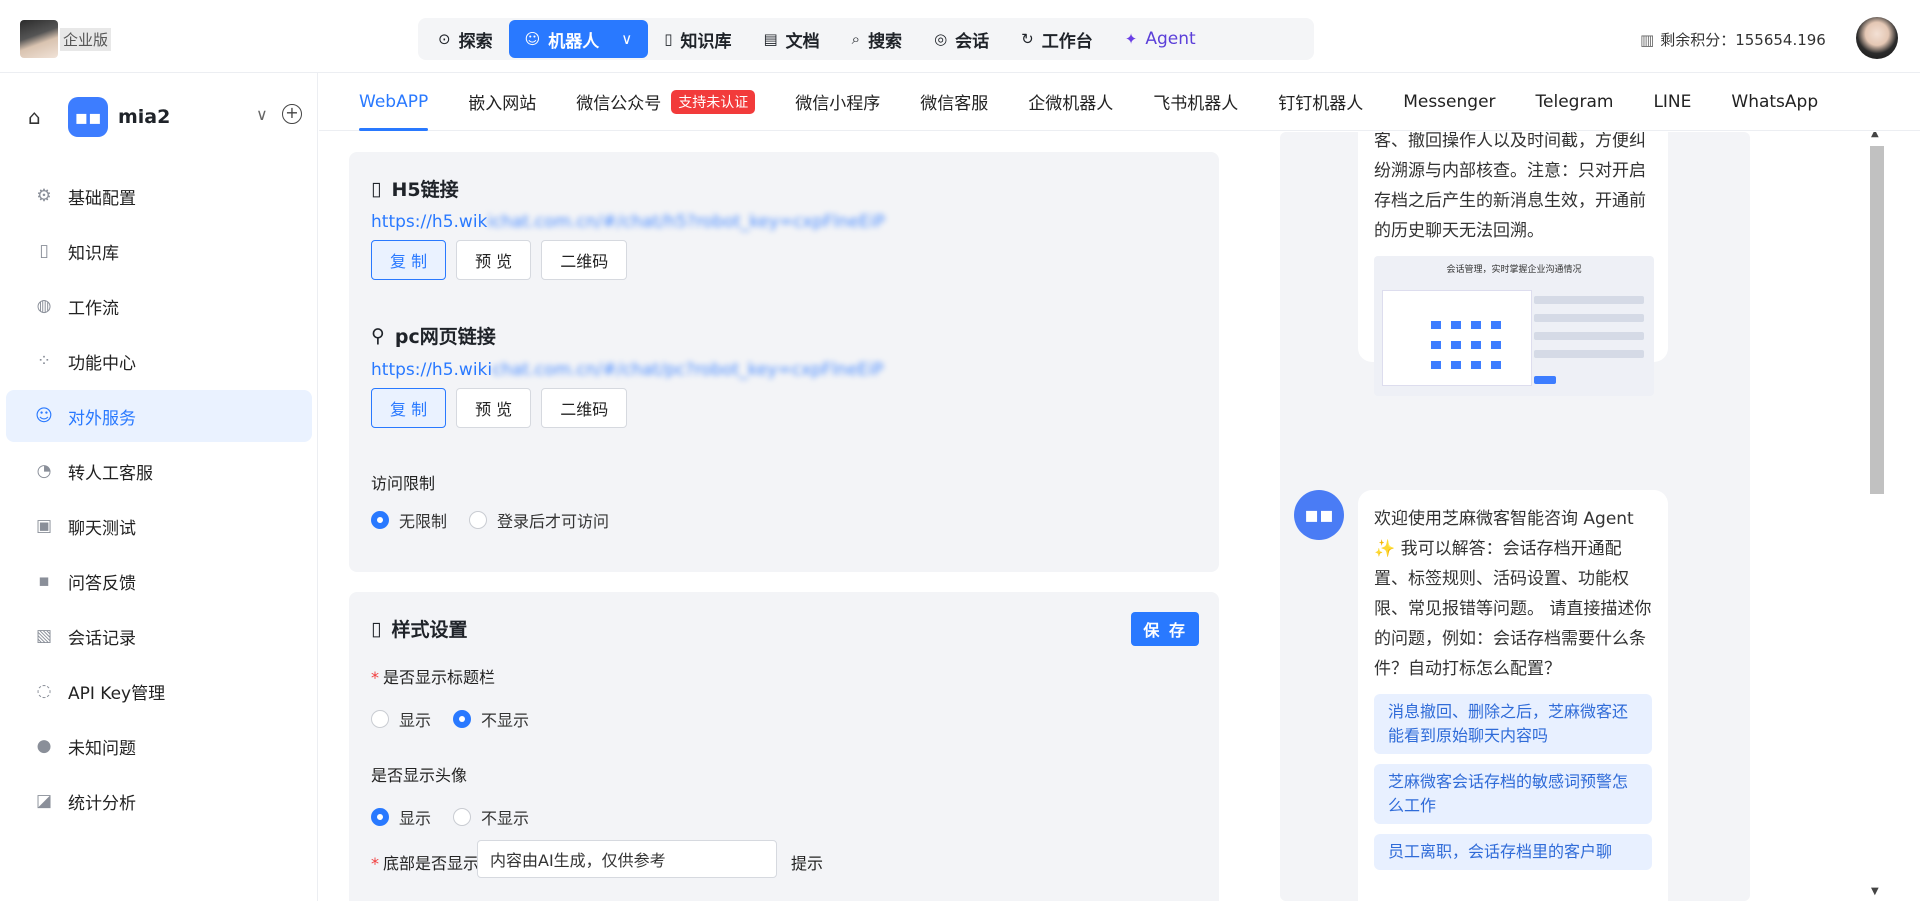  What do you see at coordinates (159, 526) in the screenshot?
I see `sidebar-item-chat-test: ▣ 聊天测试` at bounding box center [159, 526].